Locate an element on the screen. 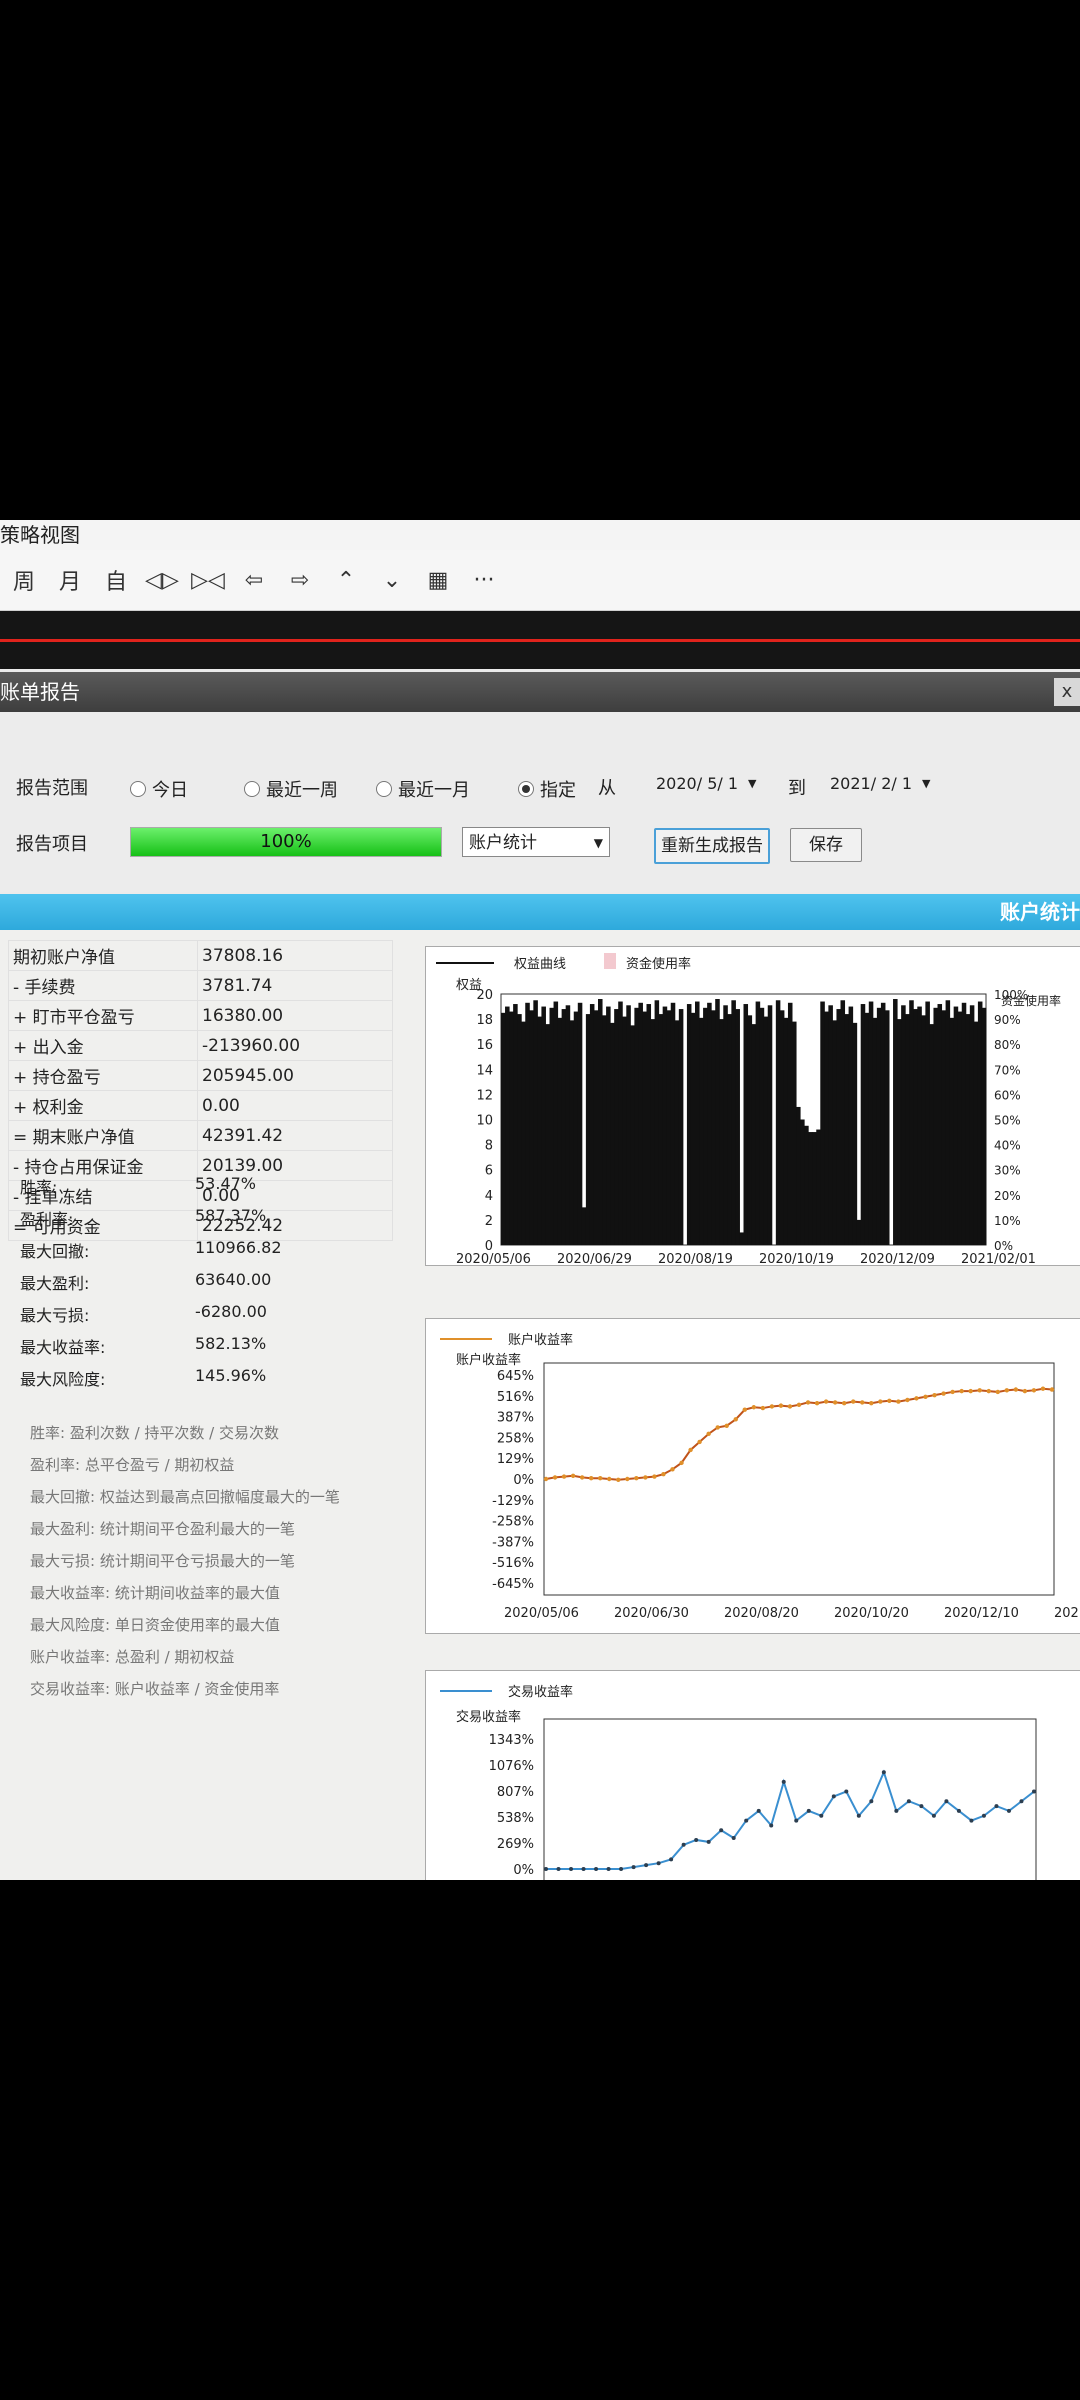 This screenshot has width=1080, height=2400. save-button: 保存 is located at coordinates (826, 845).